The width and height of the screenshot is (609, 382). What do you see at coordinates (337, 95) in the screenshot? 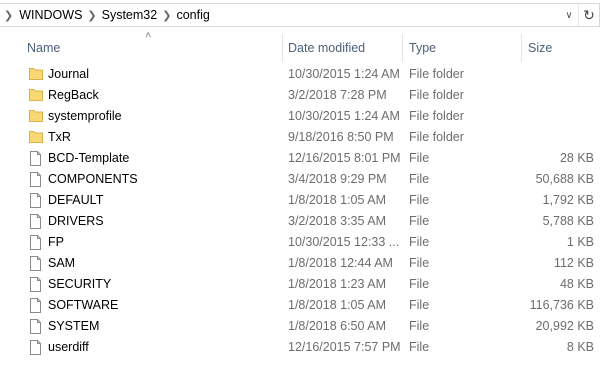
I see `file-date-modified: 3/2/2018 7:28 PM` at bounding box center [337, 95].